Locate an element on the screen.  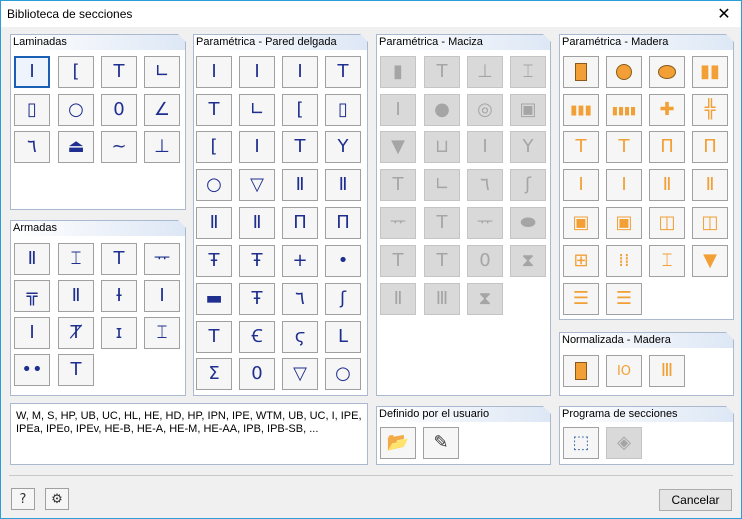
built-i-stiff-button: I is located at coordinates (32, 333).